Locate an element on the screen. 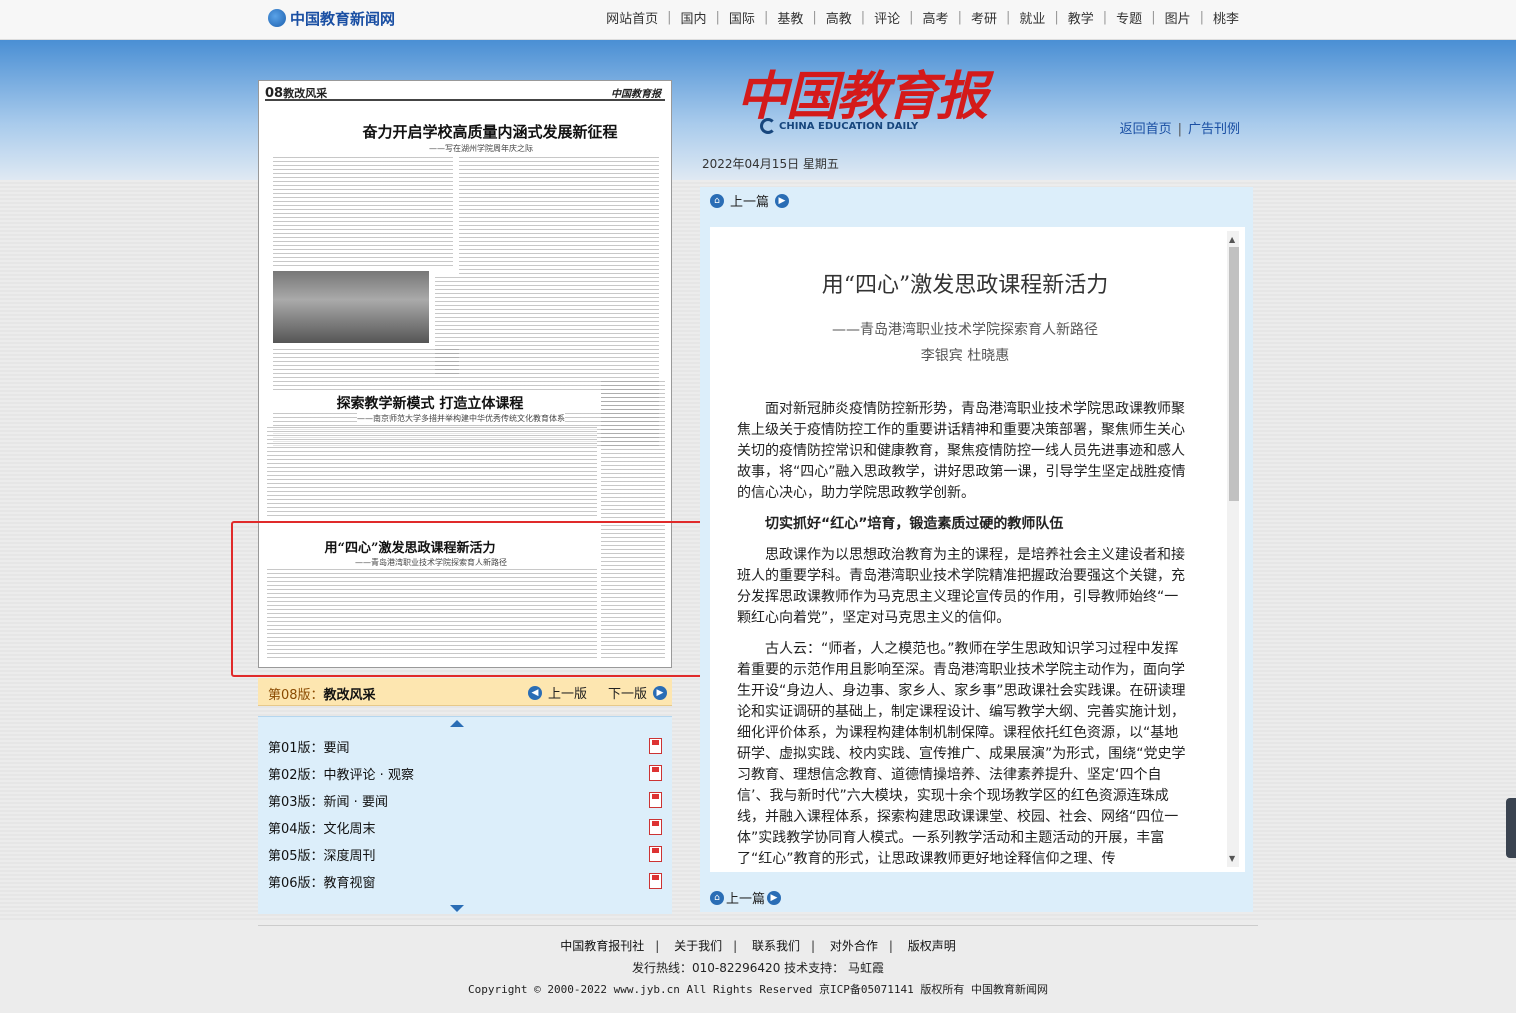 The height and width of the screenshot is (1013, 1516). nav-basic-education: 基教 is located at coordinates (790, 17).